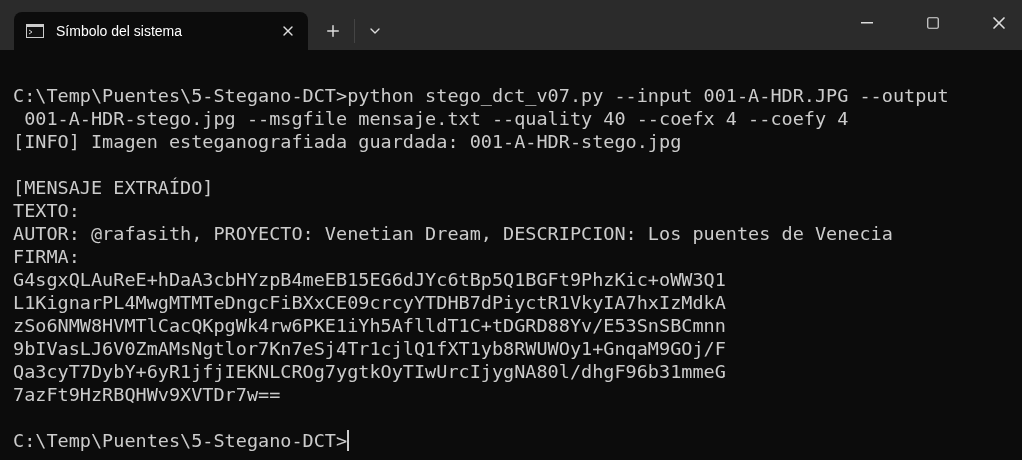 The width and height of the screenshot is (1022, 460). Describe the element at coordinates (453, 233) in the screenshot. I see `terminal-line: AUTOR: @rafasith, PROYECTO: Venetian Dream, DESCRIPCION: Los puentes de Venecia` at that location.